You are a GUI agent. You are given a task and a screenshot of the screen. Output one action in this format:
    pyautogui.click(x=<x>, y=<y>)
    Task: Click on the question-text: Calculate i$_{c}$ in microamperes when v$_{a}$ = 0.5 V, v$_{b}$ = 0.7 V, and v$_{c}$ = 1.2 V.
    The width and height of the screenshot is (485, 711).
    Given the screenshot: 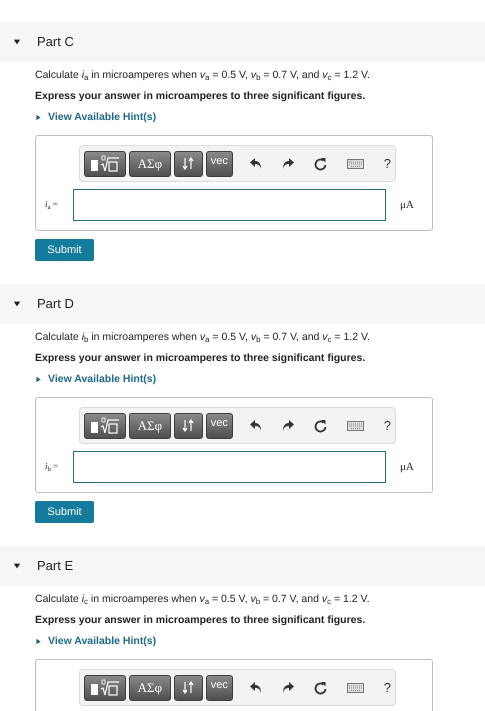 What is the action you would take?
    pyautogui.click(x=202, y=599)
    